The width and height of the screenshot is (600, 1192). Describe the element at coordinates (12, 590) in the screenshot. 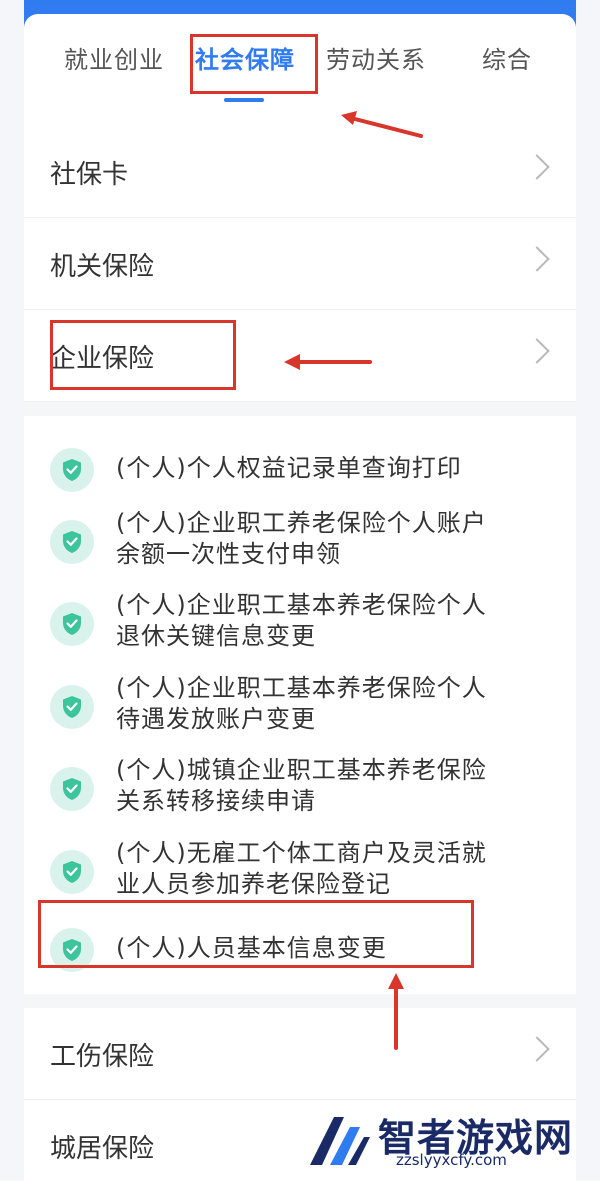

I see `page-margin-left` at that location.